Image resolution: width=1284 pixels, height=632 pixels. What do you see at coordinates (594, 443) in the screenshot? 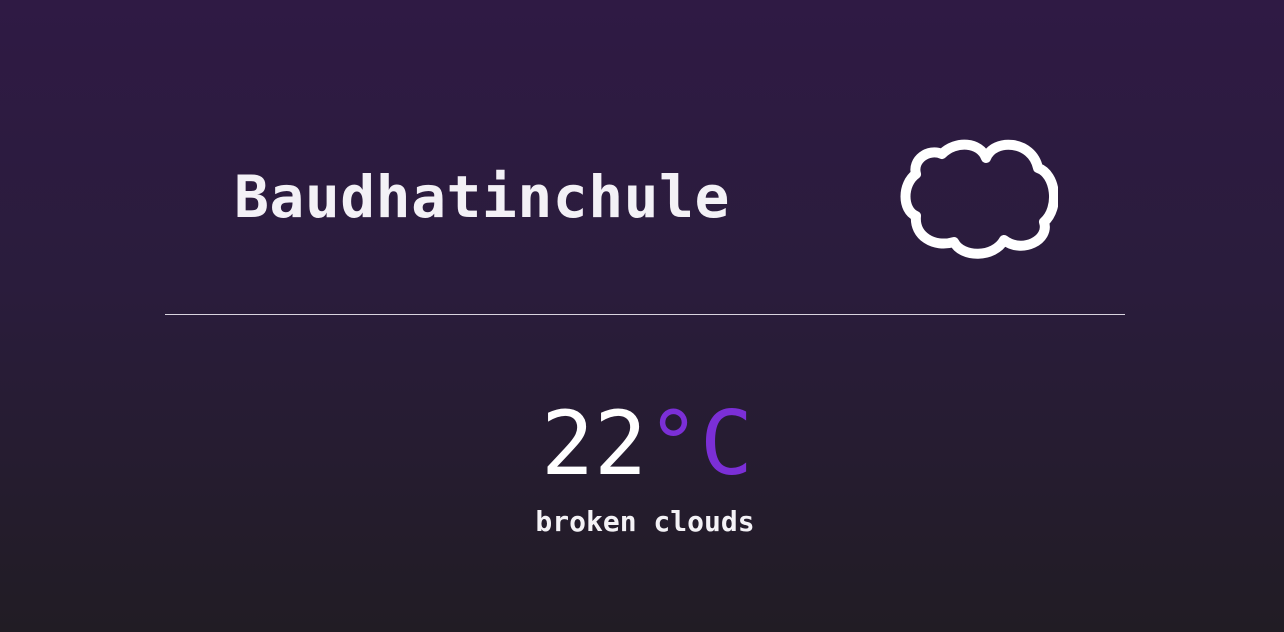
I see `temperature-value: 22` at bounding box center [594, 443].